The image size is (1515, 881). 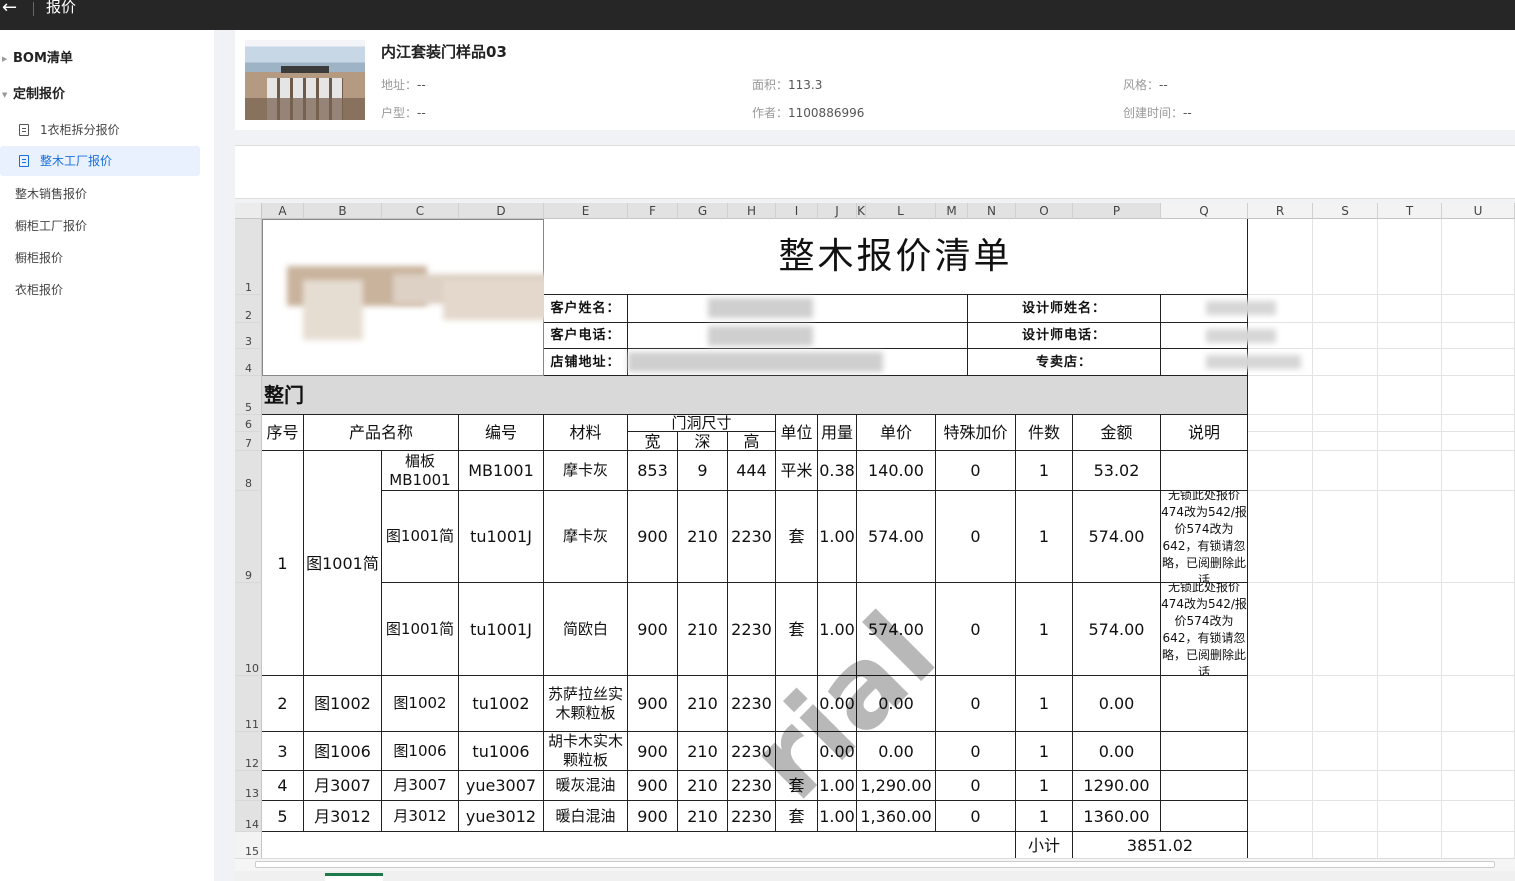 I want to click on row-header: 7, so click(x=248, y=441).